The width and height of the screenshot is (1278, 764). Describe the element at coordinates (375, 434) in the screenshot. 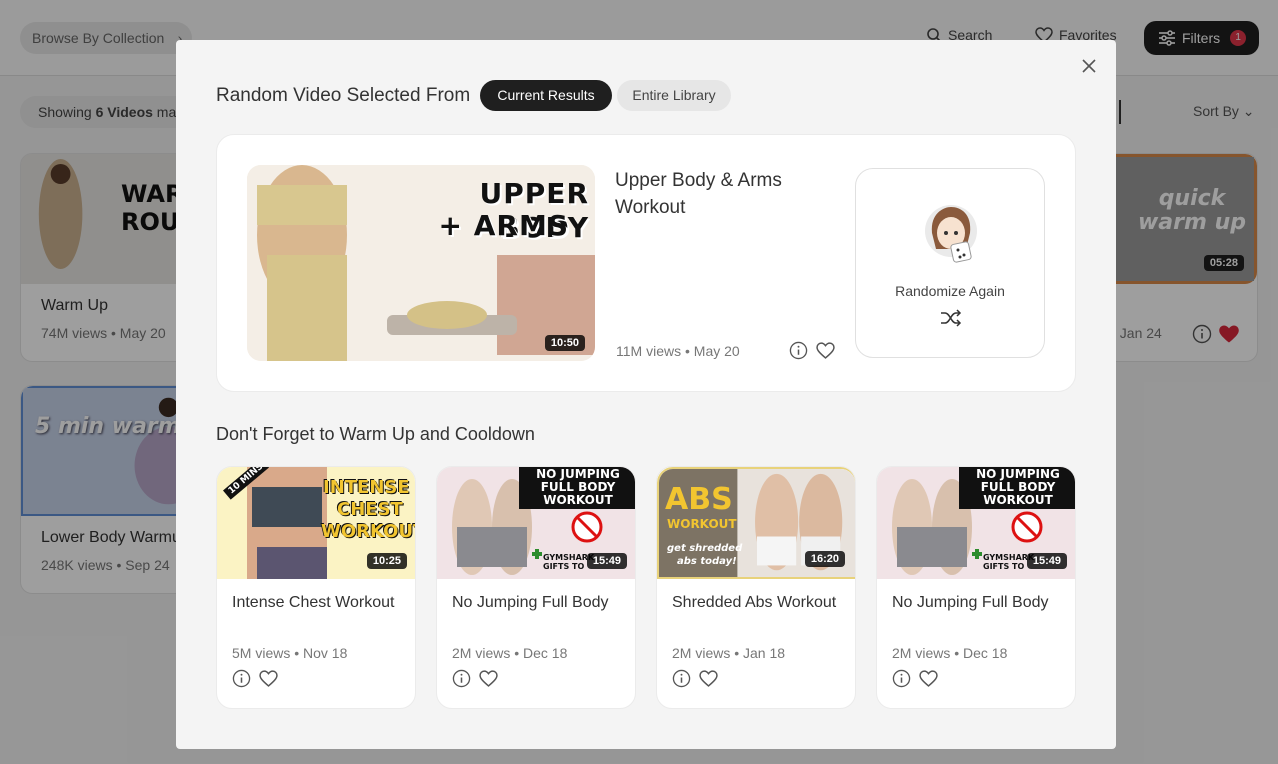

I see `section-title: Don't Forget to Warm Up and Cooldown` at that location.